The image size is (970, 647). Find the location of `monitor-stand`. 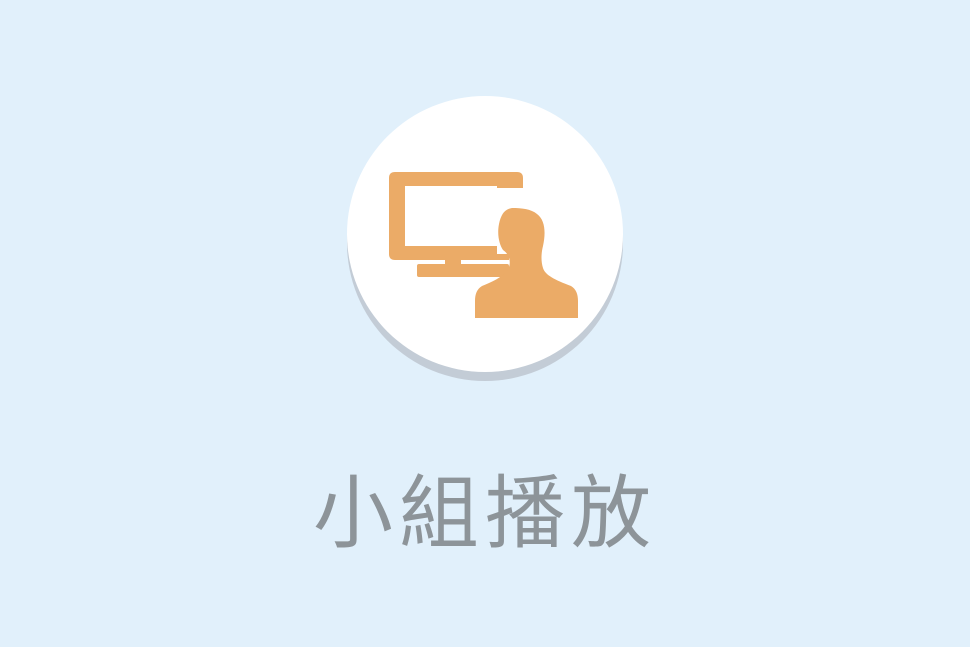

monitor-stand is located at coordinates (463, 270).